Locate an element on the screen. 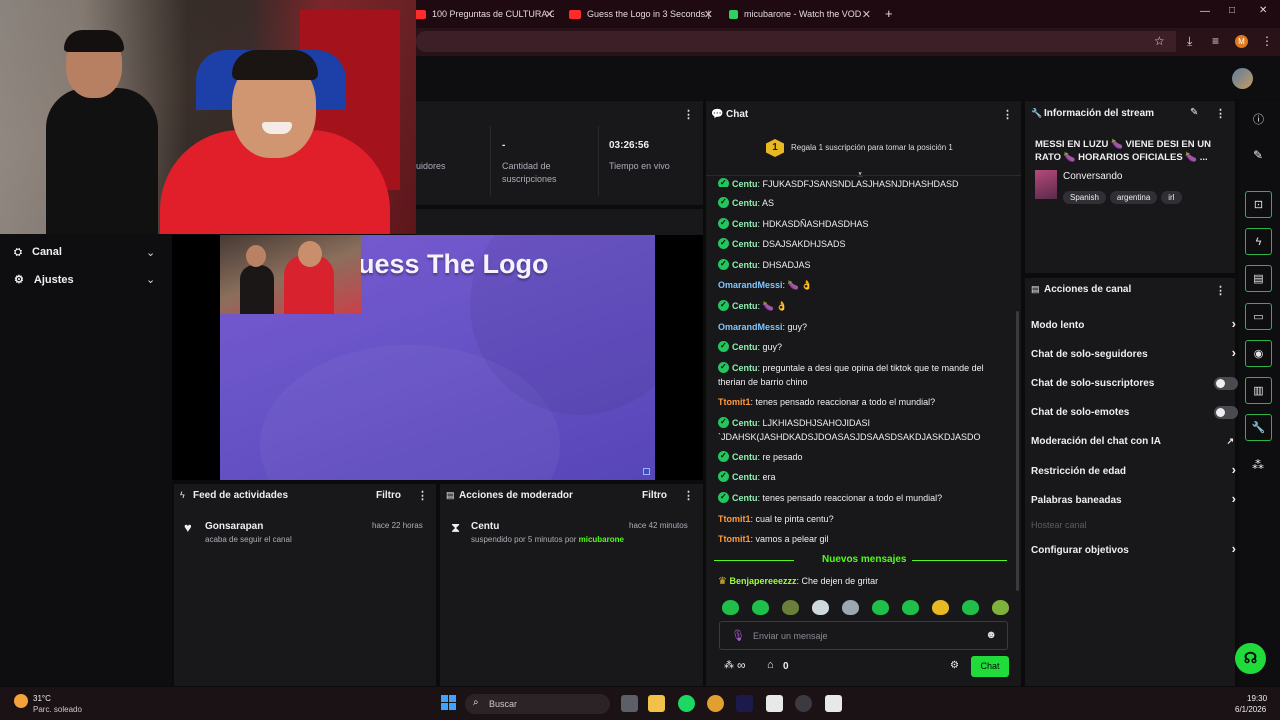  chat-username: Benjapereeezzz is located at coordinates (762, 581).